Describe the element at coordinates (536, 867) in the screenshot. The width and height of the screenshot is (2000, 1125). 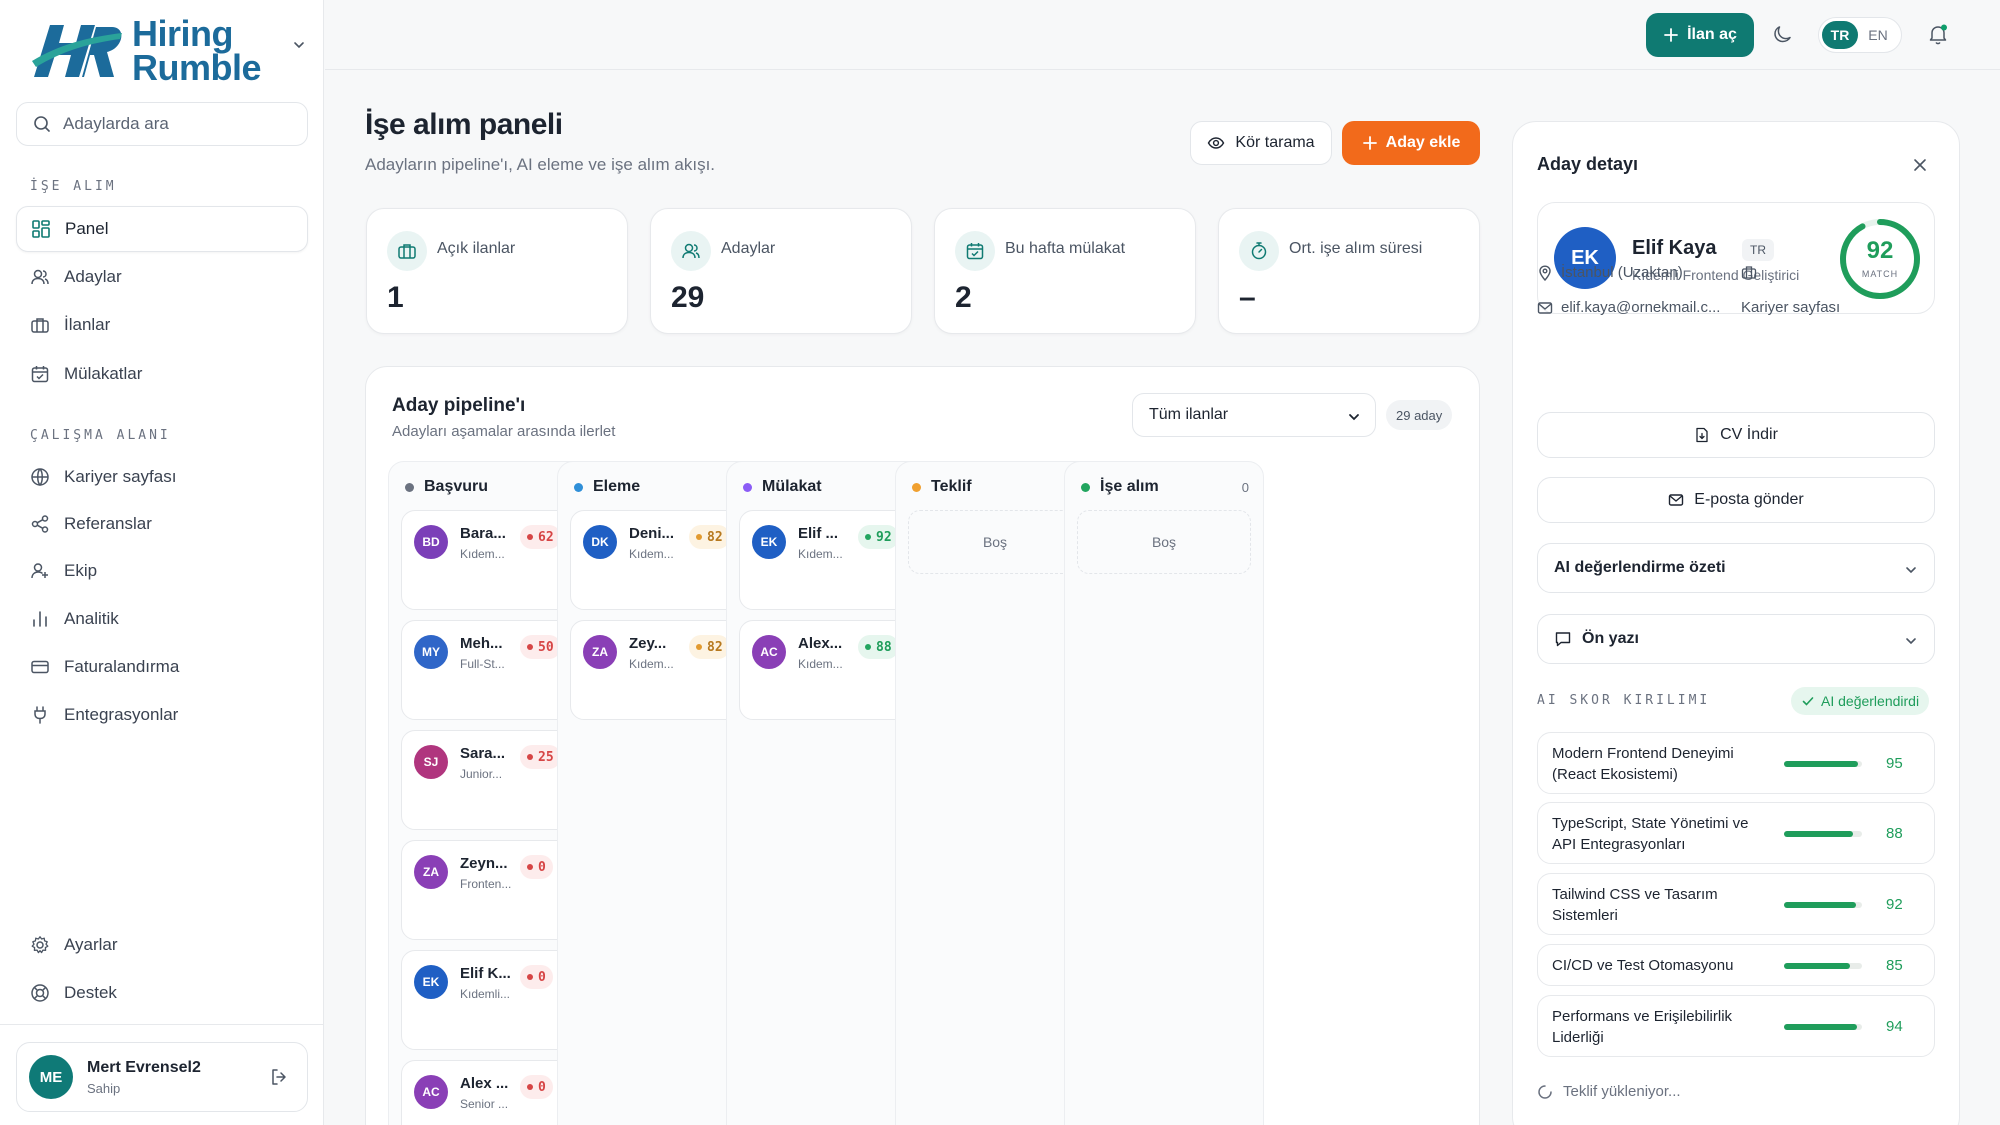
I see `score-badge: 0` at that location.